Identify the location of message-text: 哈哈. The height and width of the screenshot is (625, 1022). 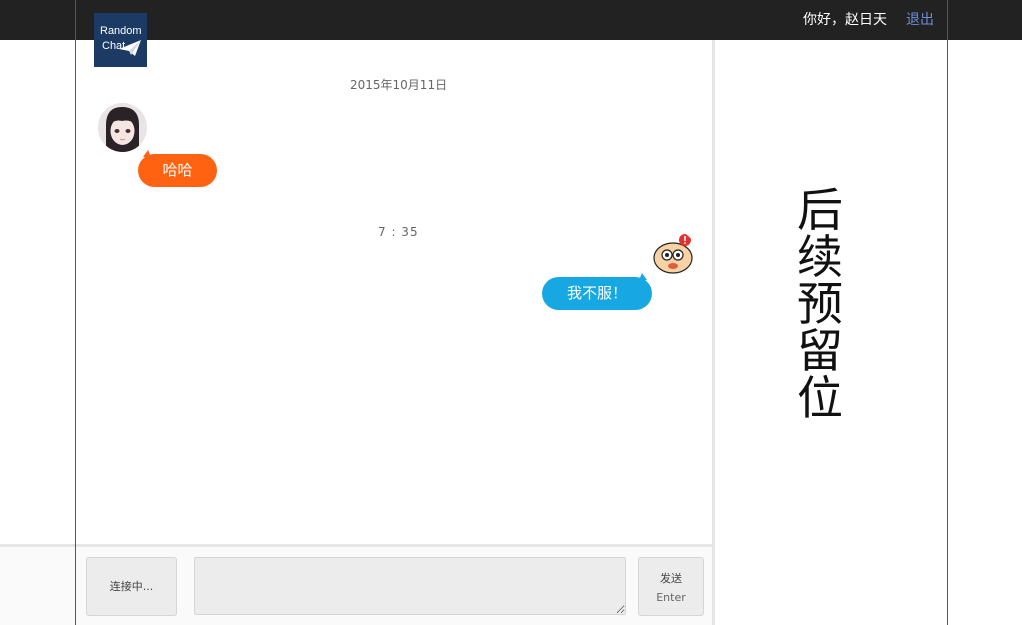
(177, 170).